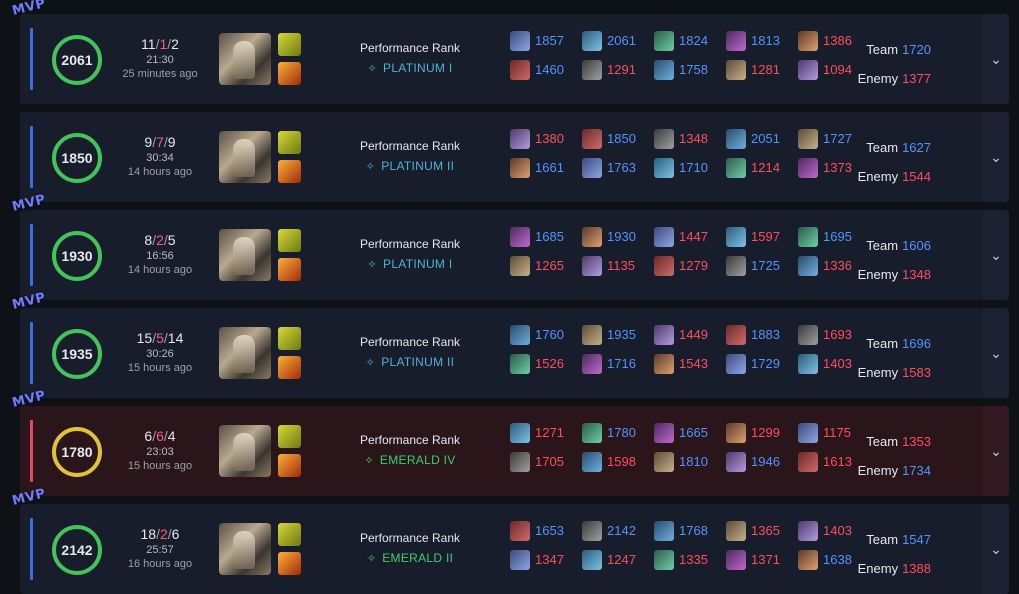  What do you see at coordinates (617, 168) in the screenshot?
I see `enemy-player: 1763` at bounding box center [617, 168].